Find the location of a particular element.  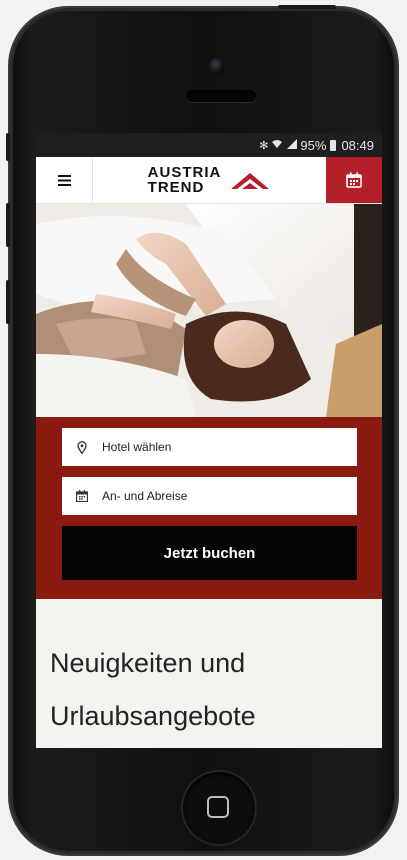

menu-button is located at coordinates (64, 180).